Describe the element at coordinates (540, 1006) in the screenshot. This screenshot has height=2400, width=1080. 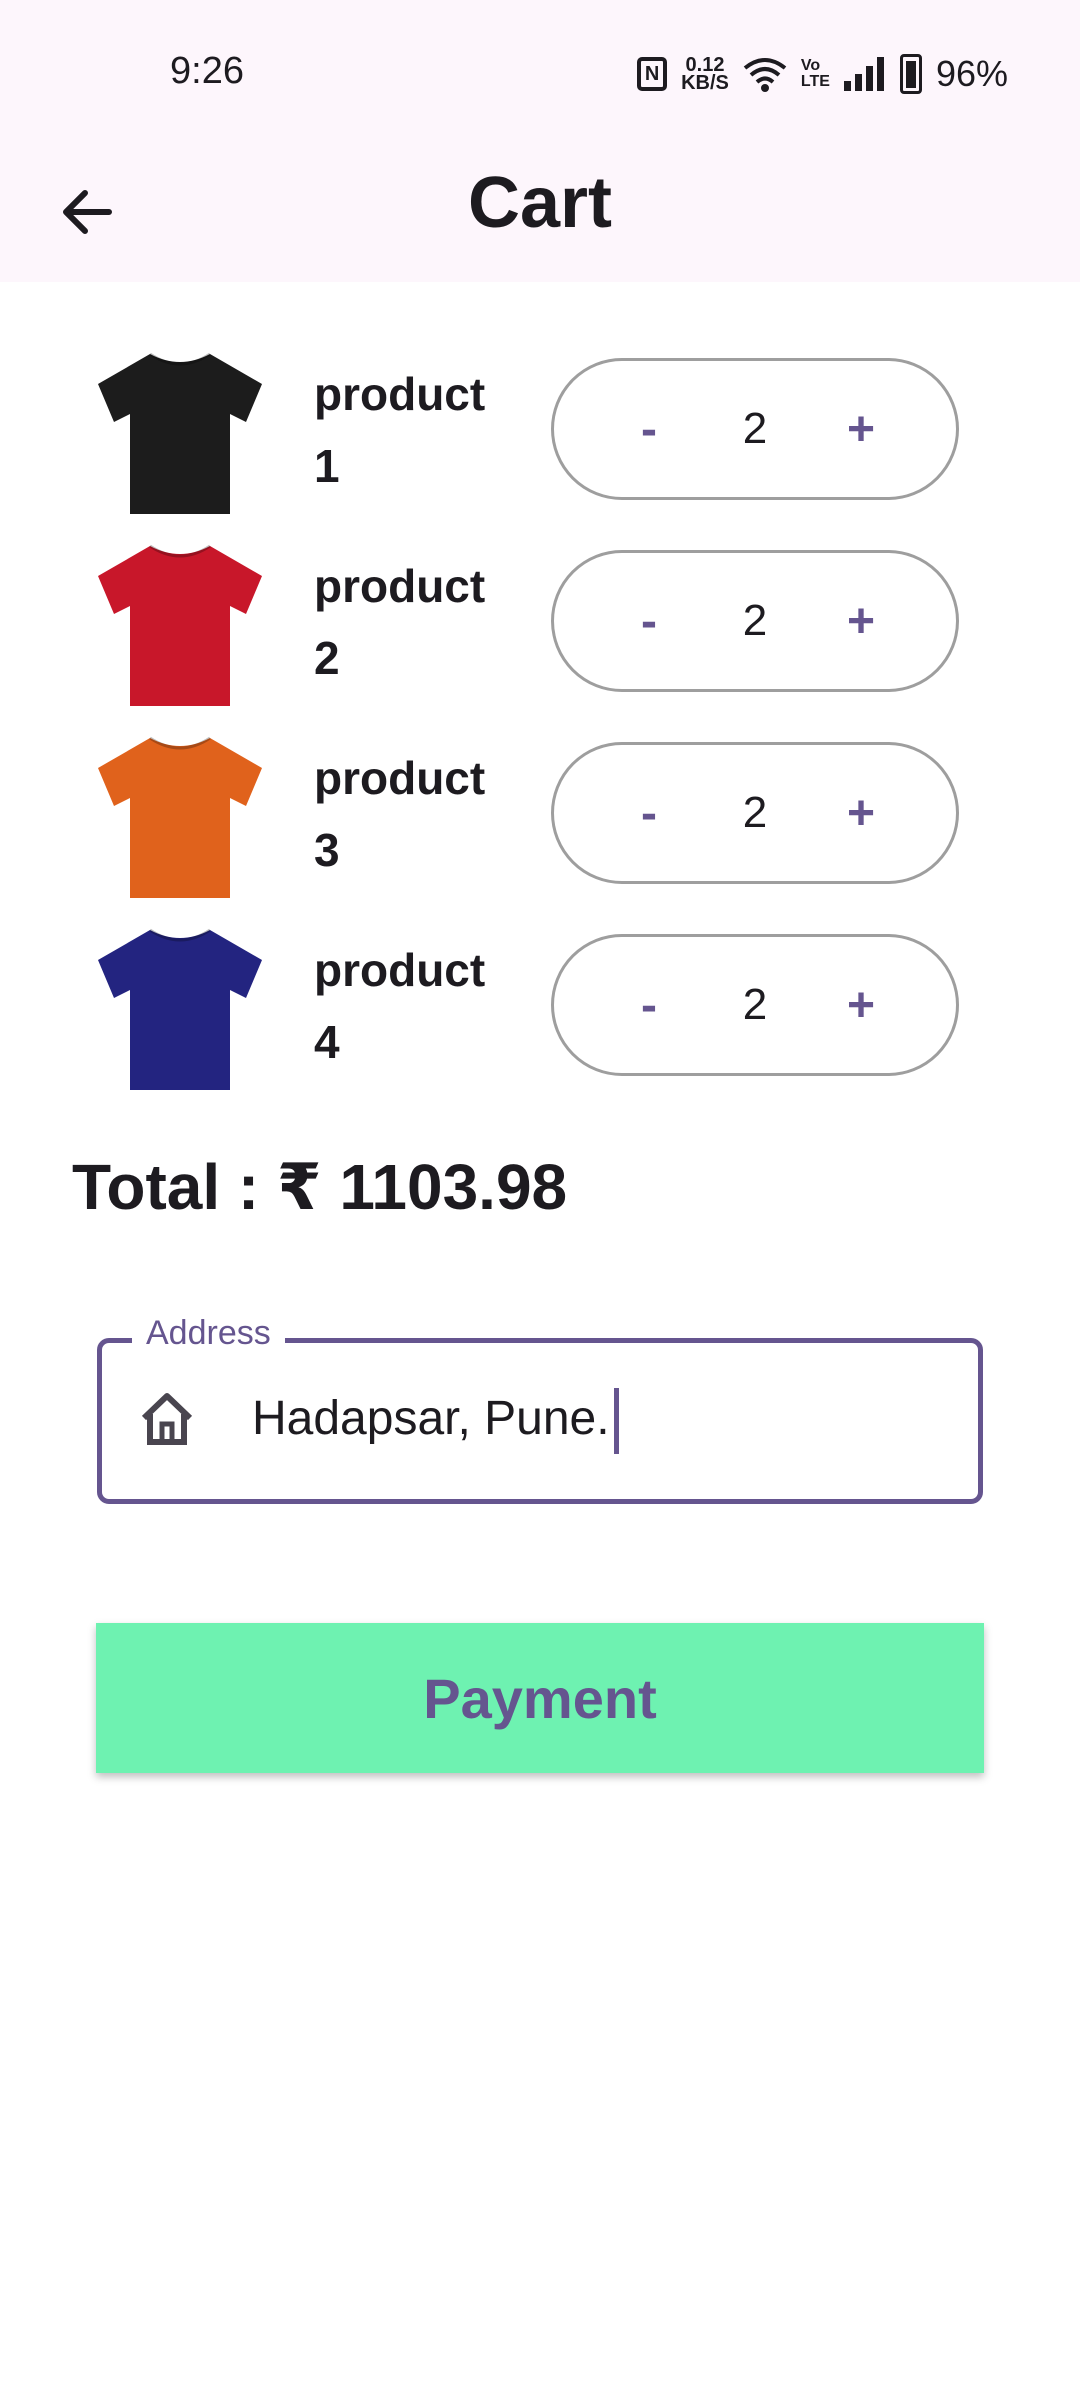
I see `cart-item: product 4 - 2 +` at that location.